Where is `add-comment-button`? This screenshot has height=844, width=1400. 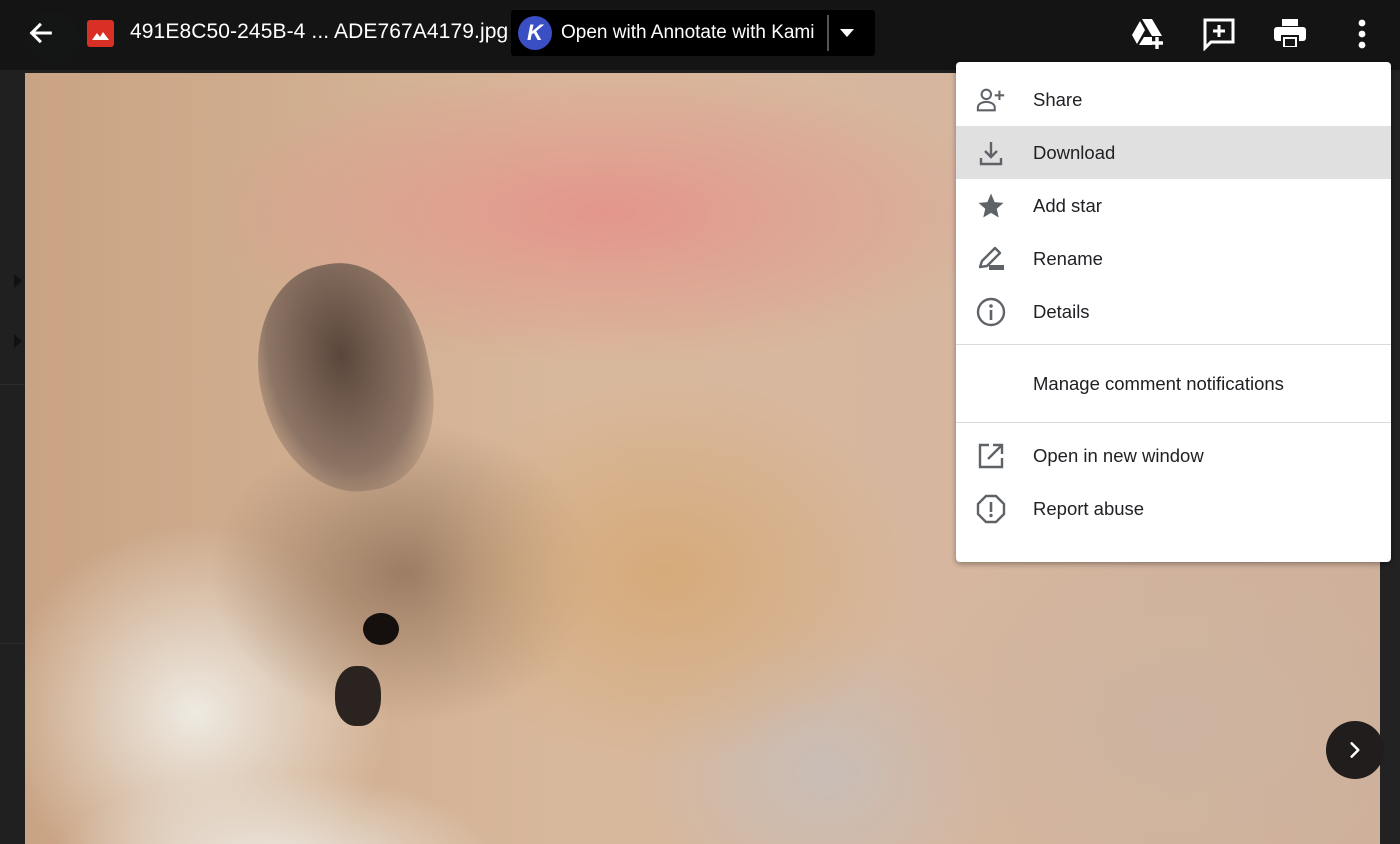 add-comment-button is located at coordinates (1219, 34).